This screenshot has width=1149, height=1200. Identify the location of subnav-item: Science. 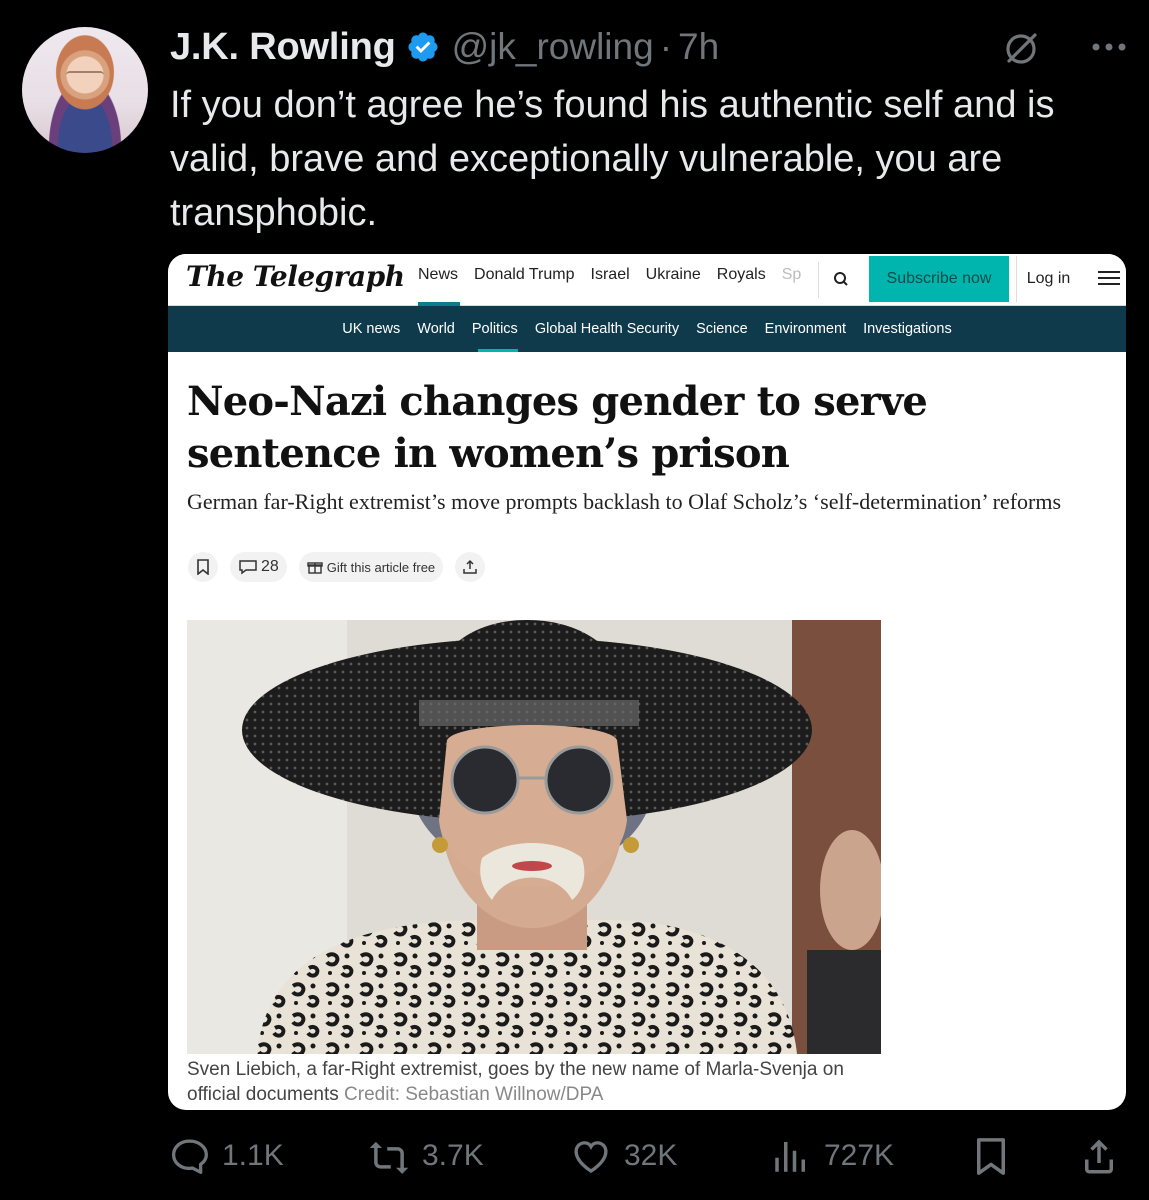
(722, 329).